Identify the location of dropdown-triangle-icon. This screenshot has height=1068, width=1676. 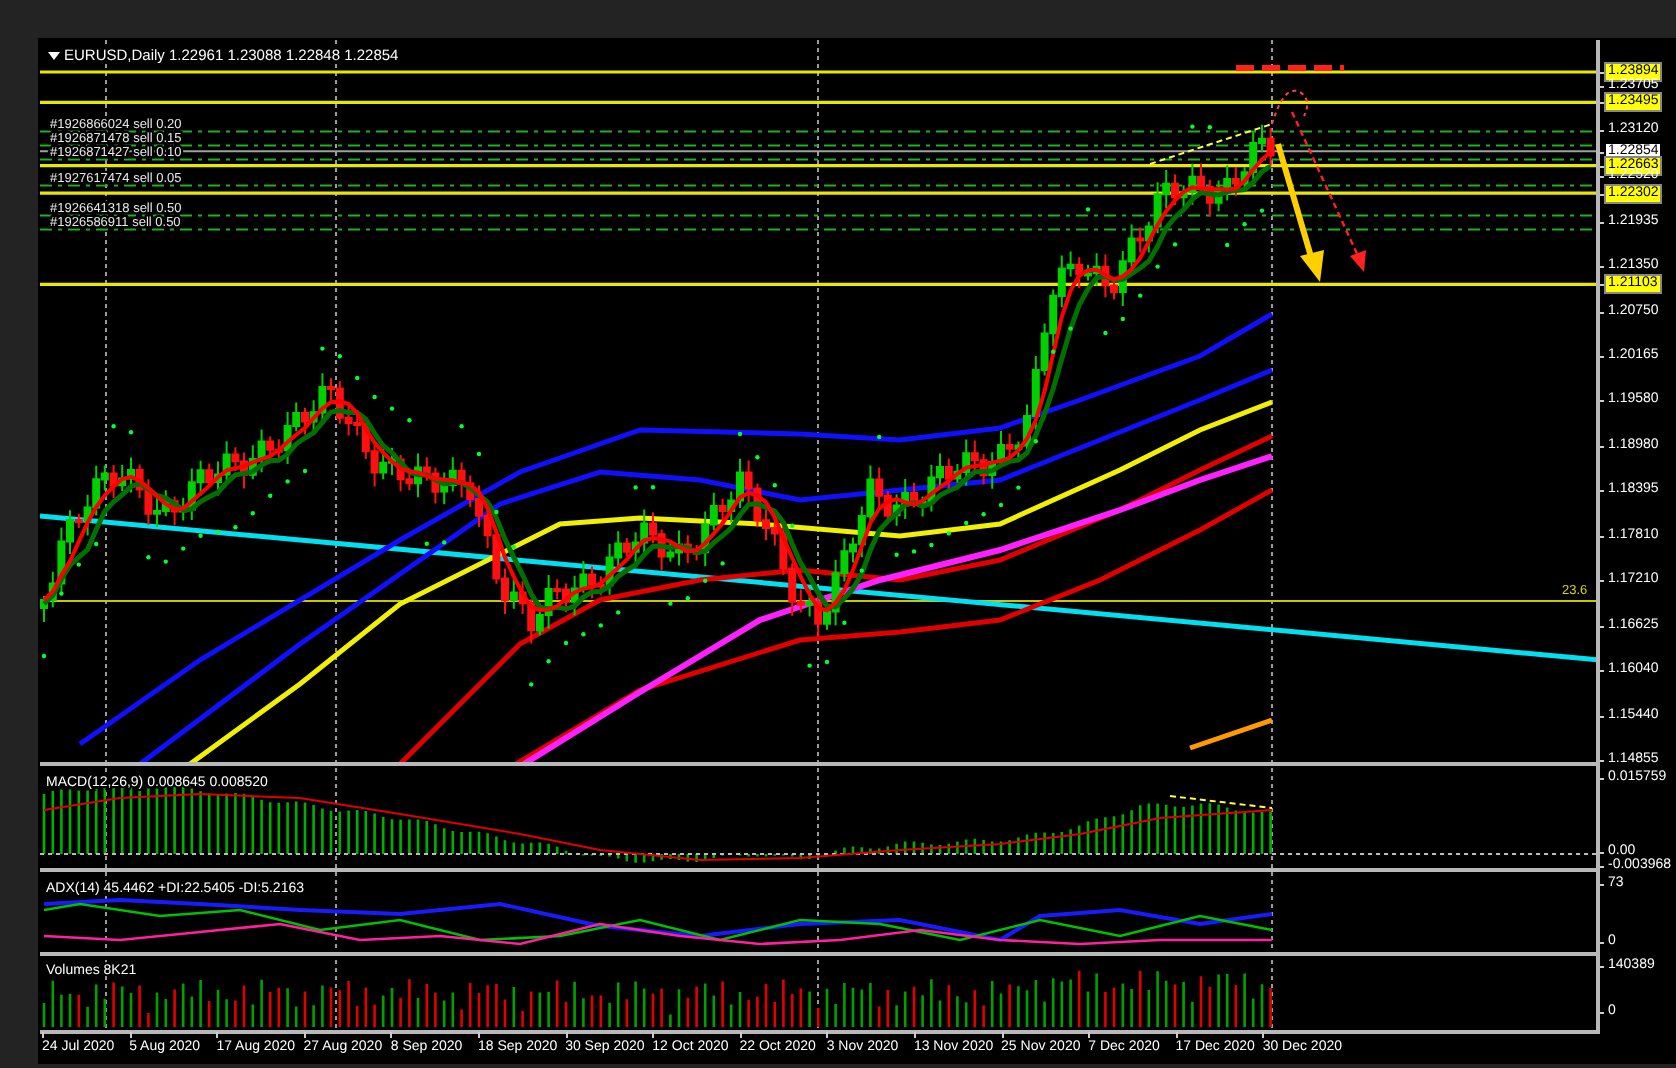
(54, 56).